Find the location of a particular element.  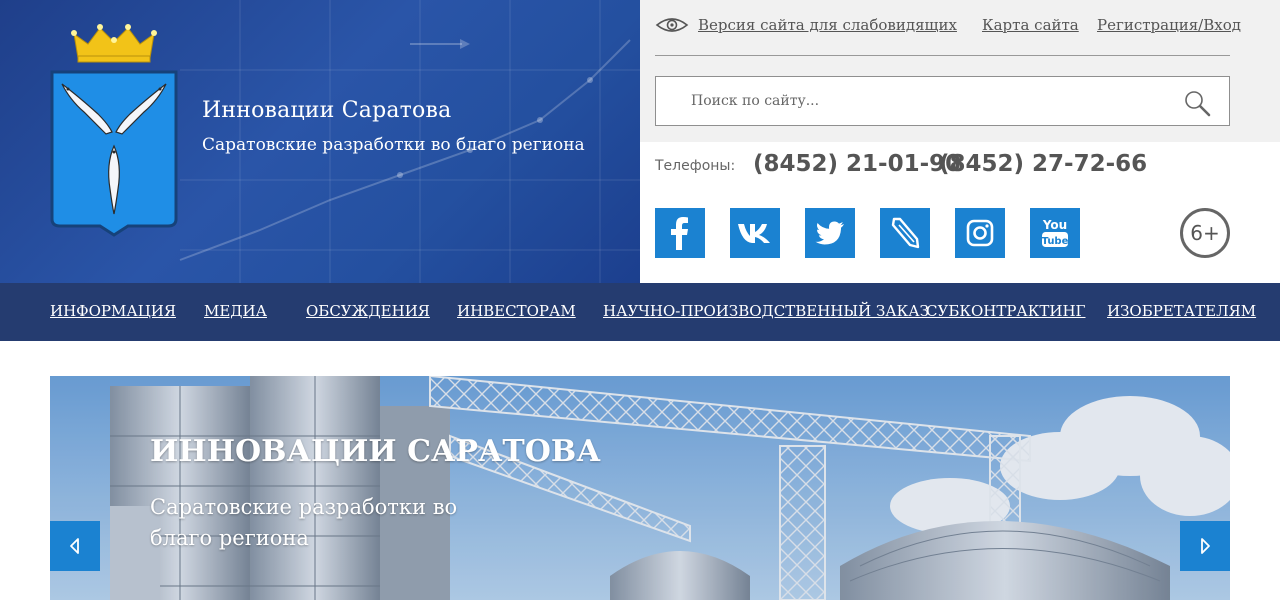

twitter-button is located at coordinates (830, 233).